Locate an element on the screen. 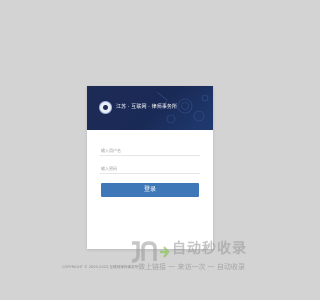  watermark: 自动秒收录 做上链接 一 来访一次 一 自动收录 is located at coordinates (204, 256).